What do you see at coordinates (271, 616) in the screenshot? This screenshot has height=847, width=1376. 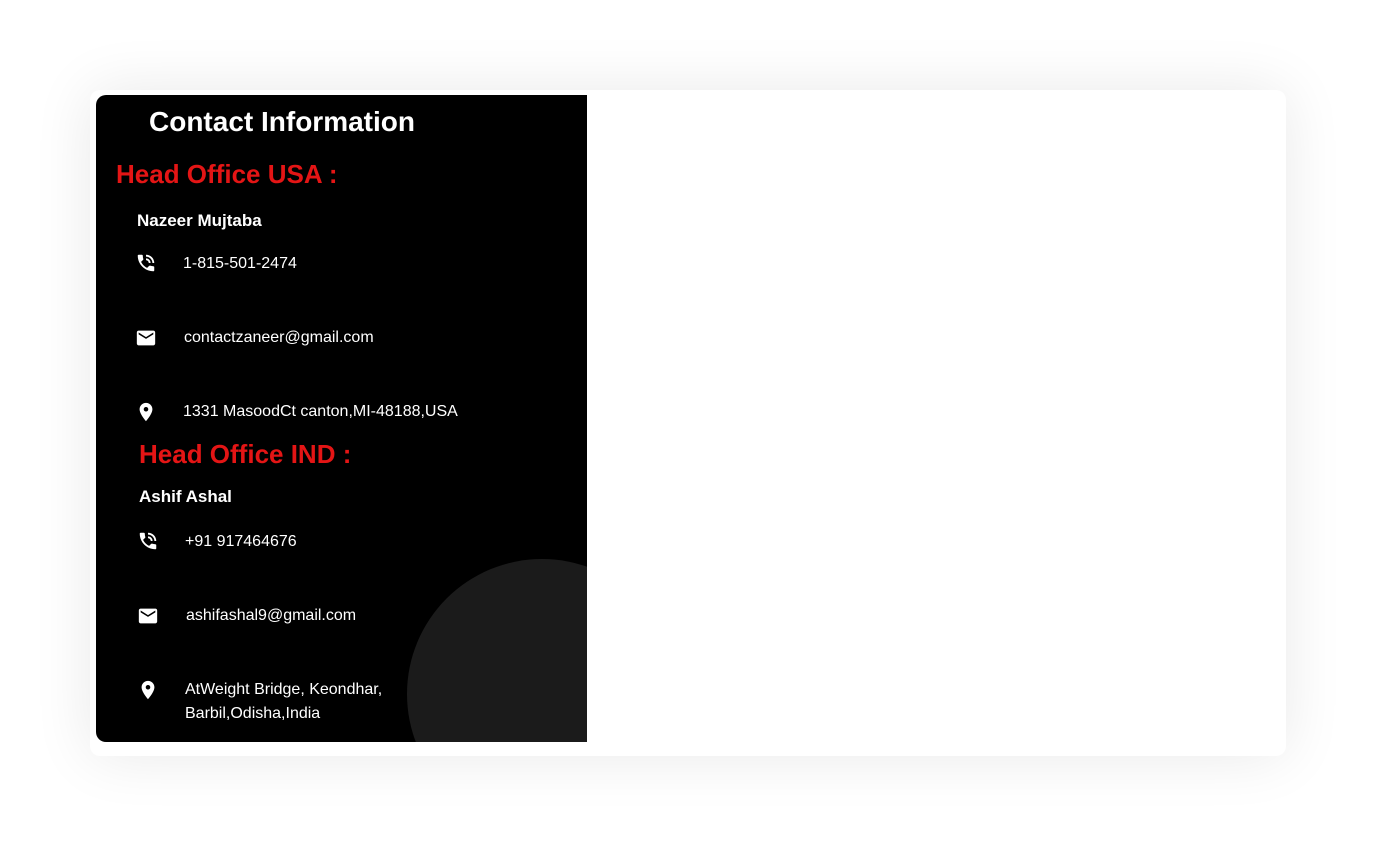 I see `office-ind-email-link: ashifashal9@gmail.com` at bounding box center [271, 616].